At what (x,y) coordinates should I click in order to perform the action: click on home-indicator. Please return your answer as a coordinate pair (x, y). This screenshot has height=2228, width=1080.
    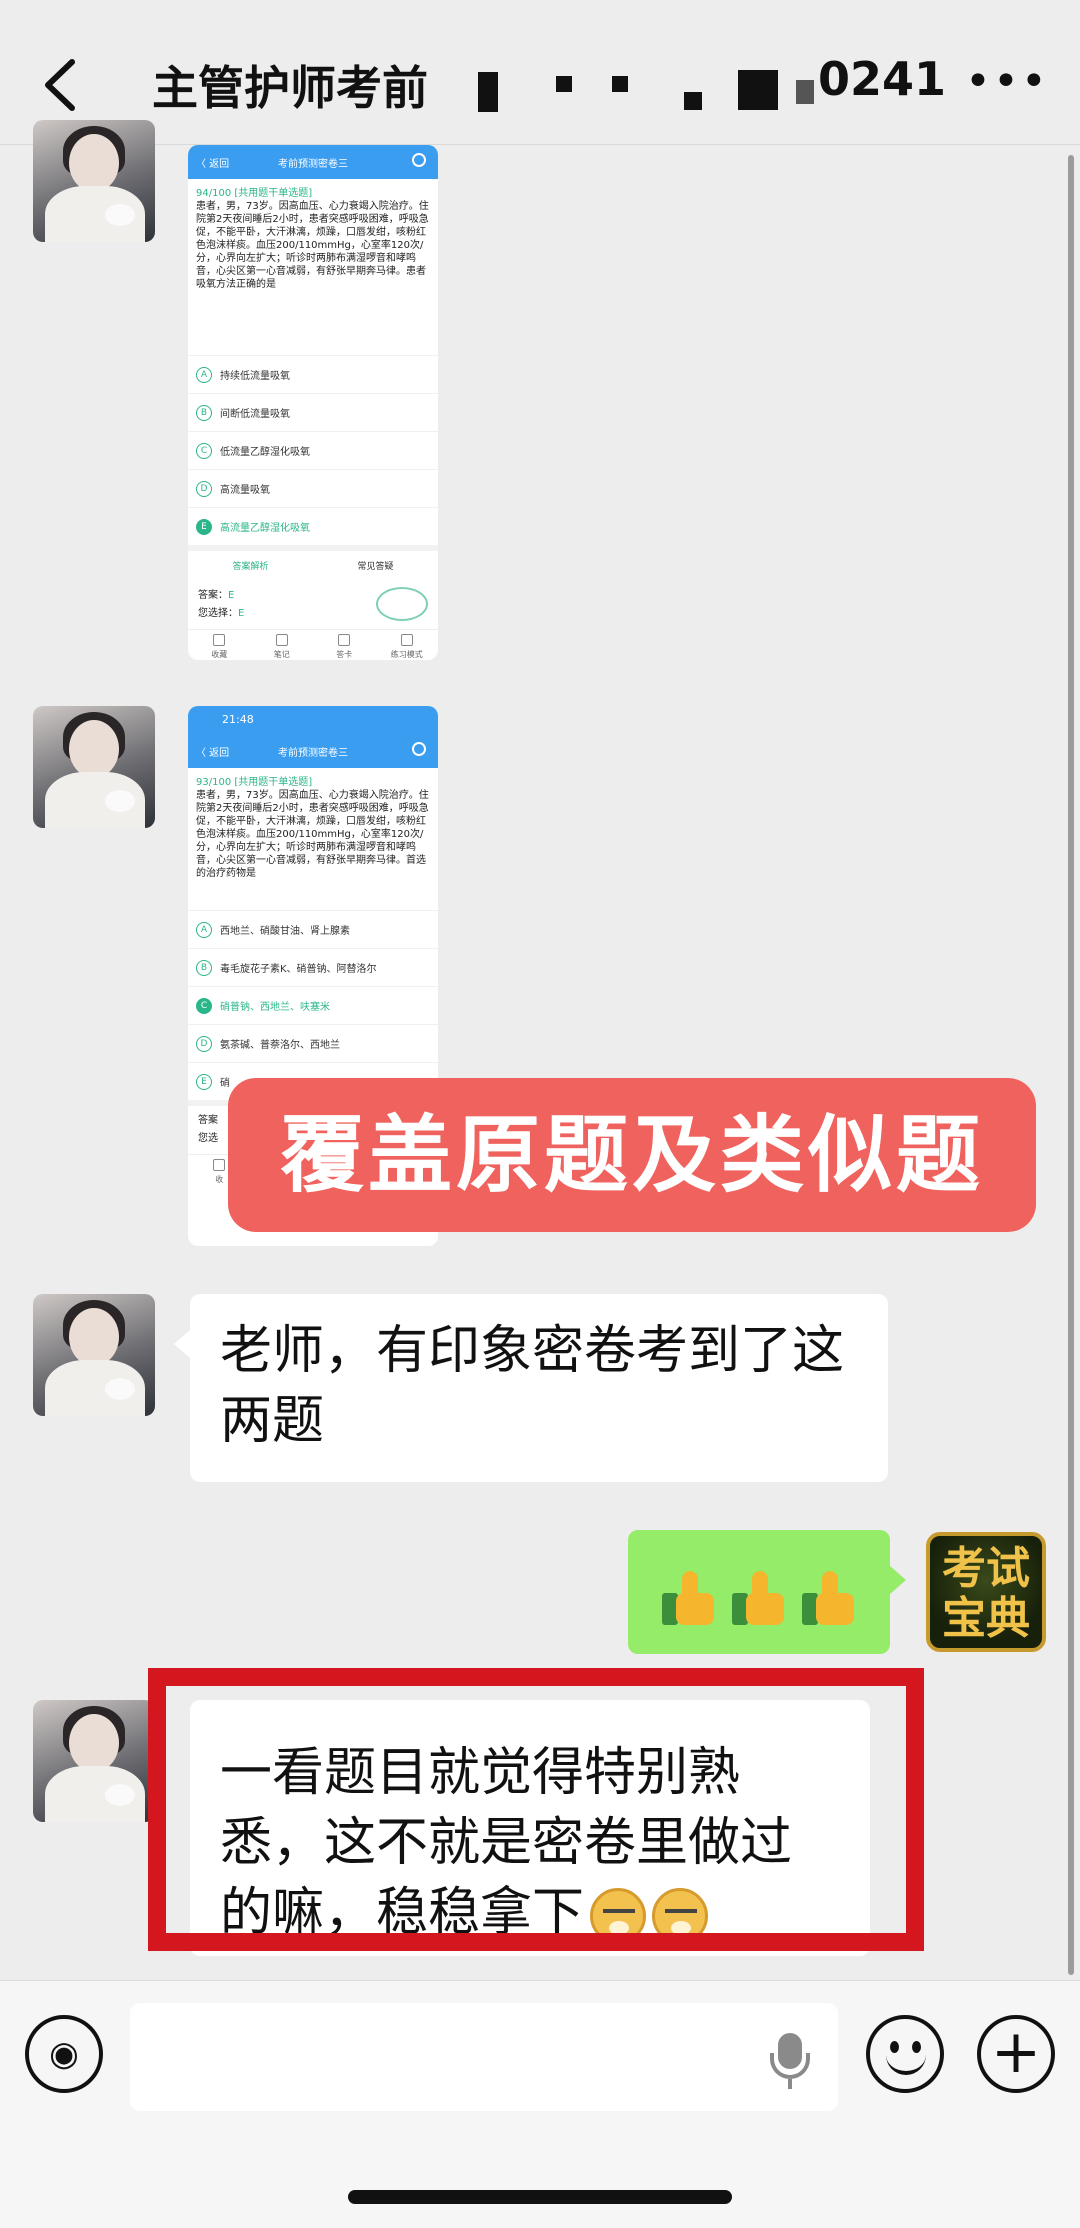
    Looking at the image, I should click on (540, 2197).